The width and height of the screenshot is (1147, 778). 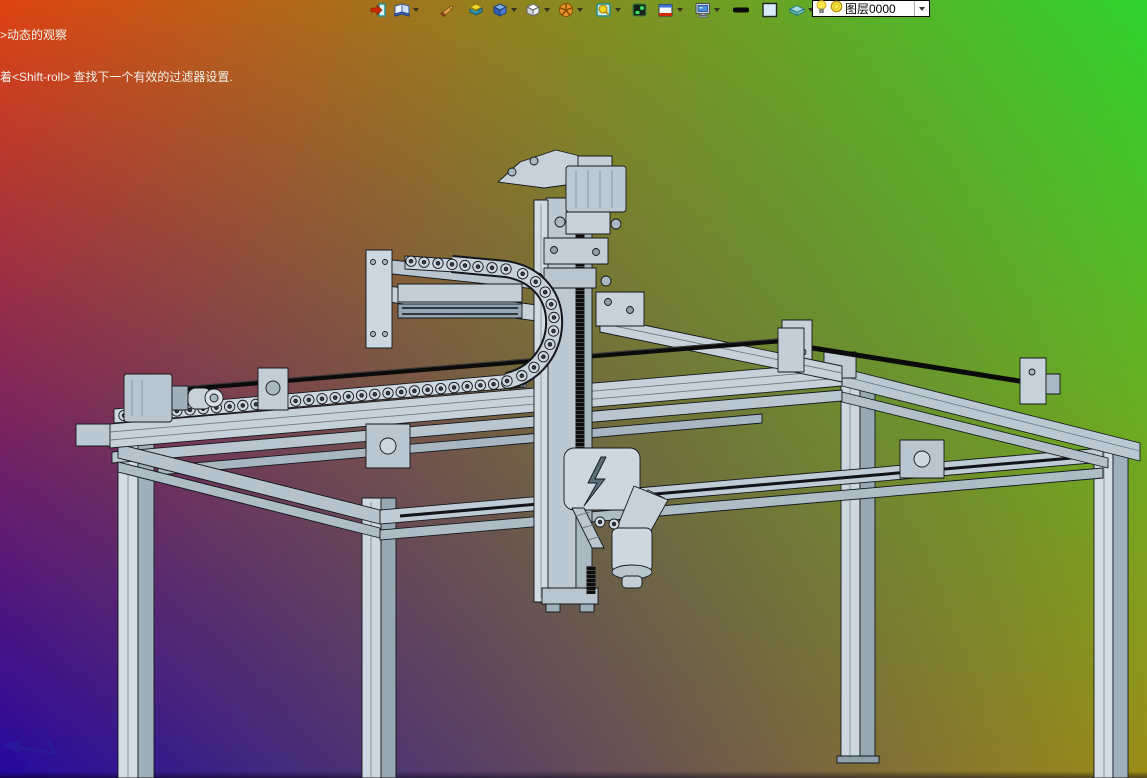 I want to click on color-swatch-icon, so click(x=770, y=10).